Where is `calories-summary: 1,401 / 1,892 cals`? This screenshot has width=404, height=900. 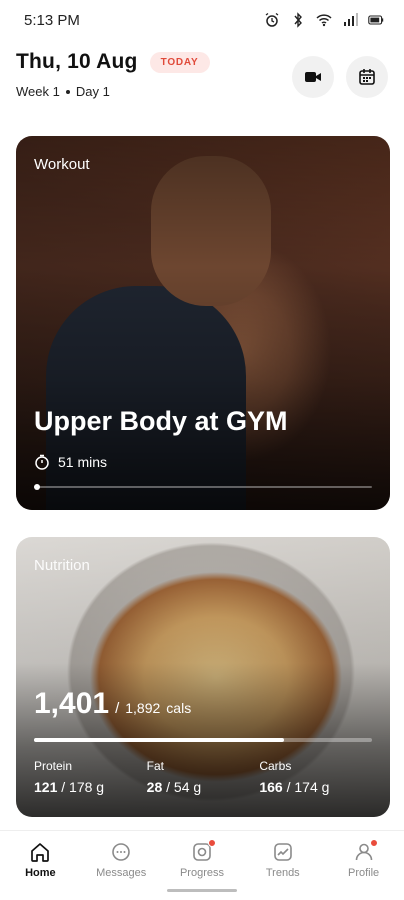
calories-summary: 1,401 / 1,892 cals is located at coordinates (112, 704).